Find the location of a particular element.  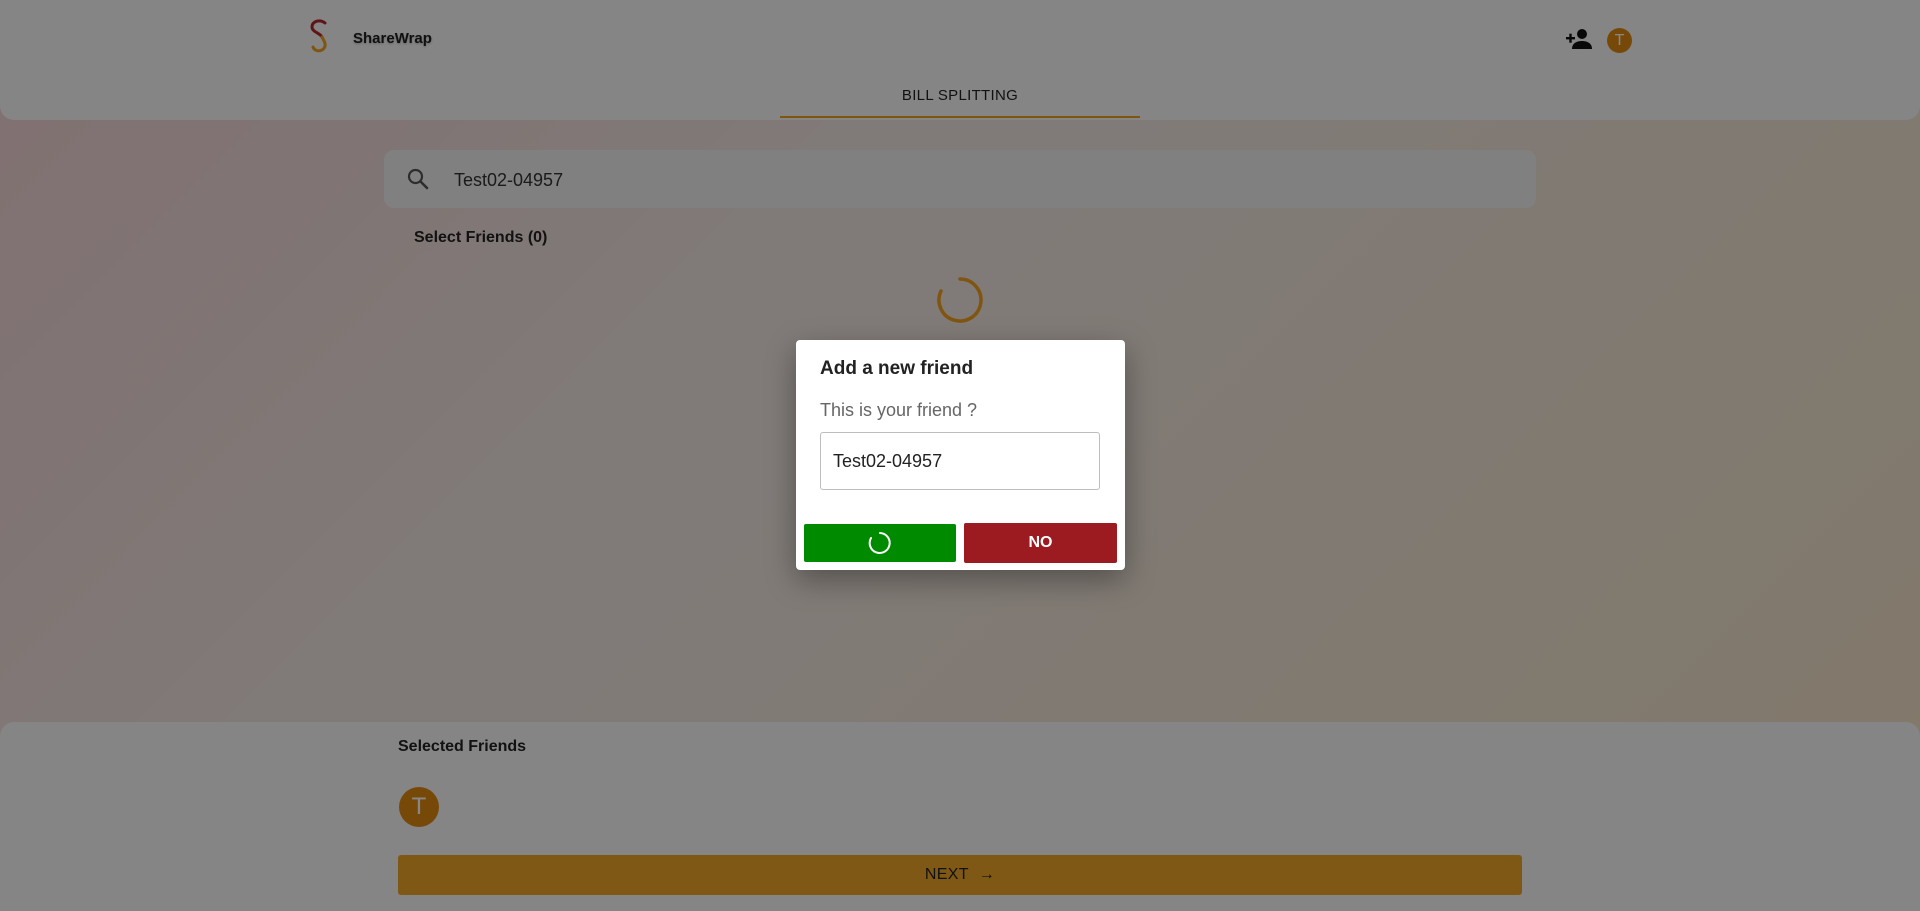

dialog-question: This is your friend ? is located at coordinates (899, 410).